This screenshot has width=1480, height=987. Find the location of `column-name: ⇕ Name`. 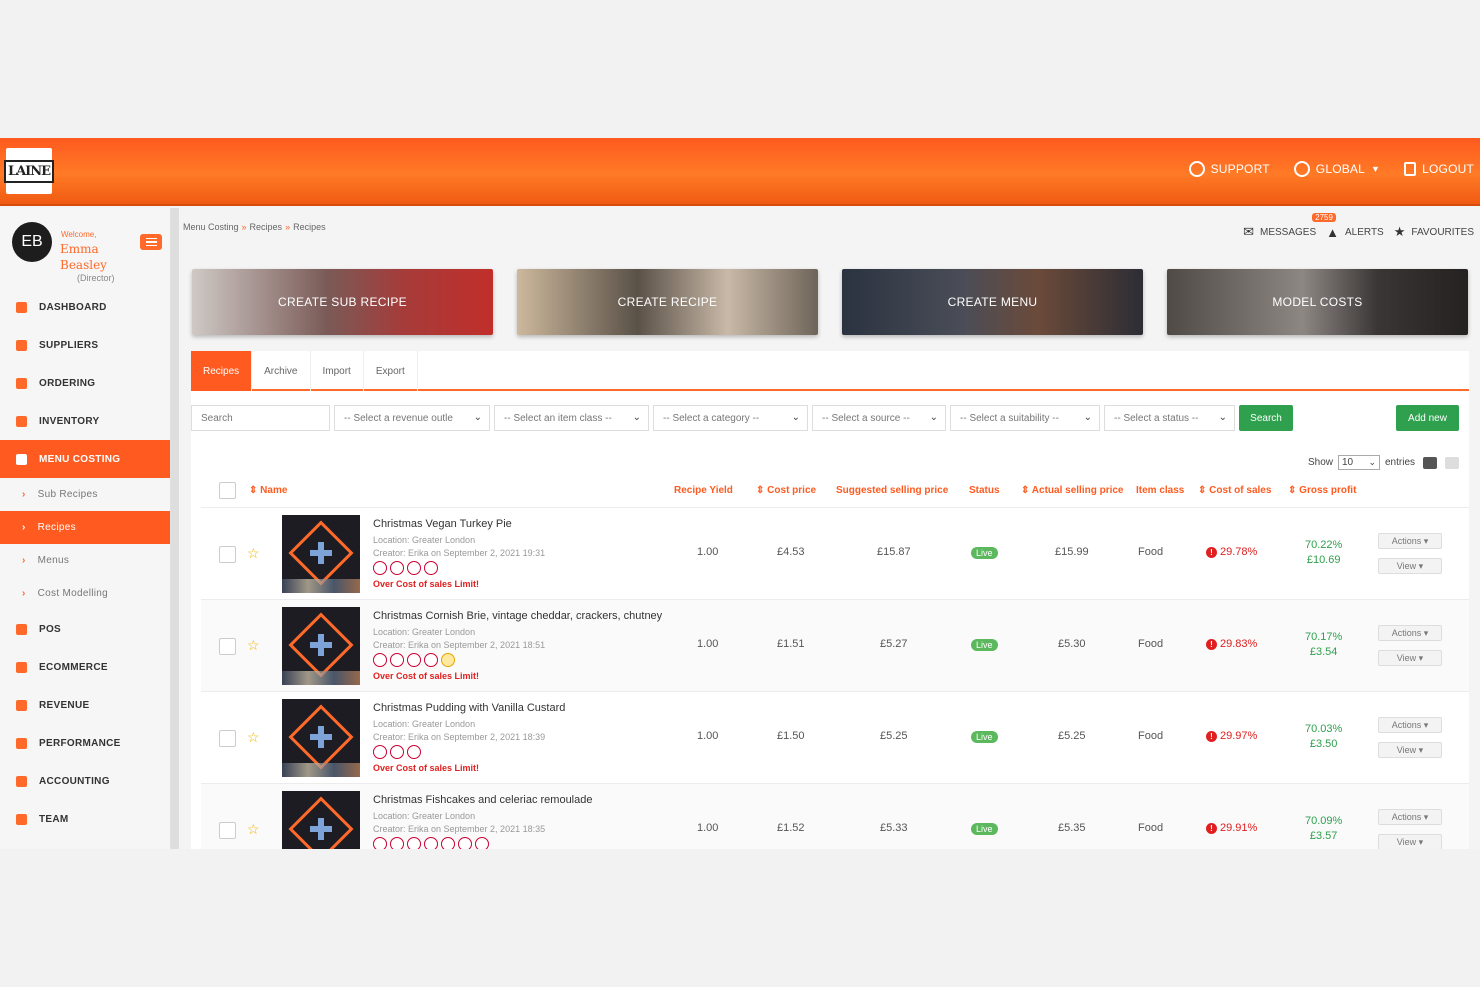

column-name: ⇕ Name is located at coordinates (268, 490).